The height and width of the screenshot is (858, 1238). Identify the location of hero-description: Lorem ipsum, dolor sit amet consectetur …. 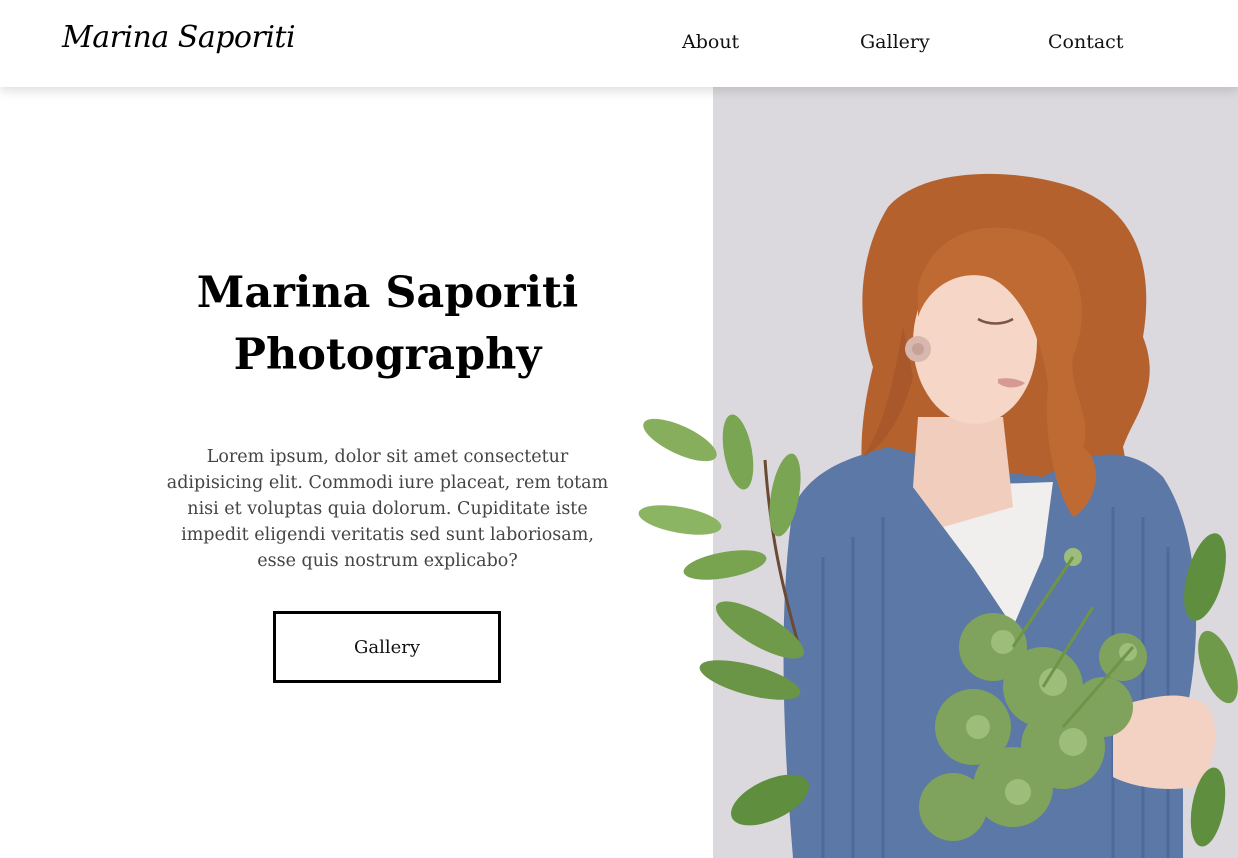
(387, 509).